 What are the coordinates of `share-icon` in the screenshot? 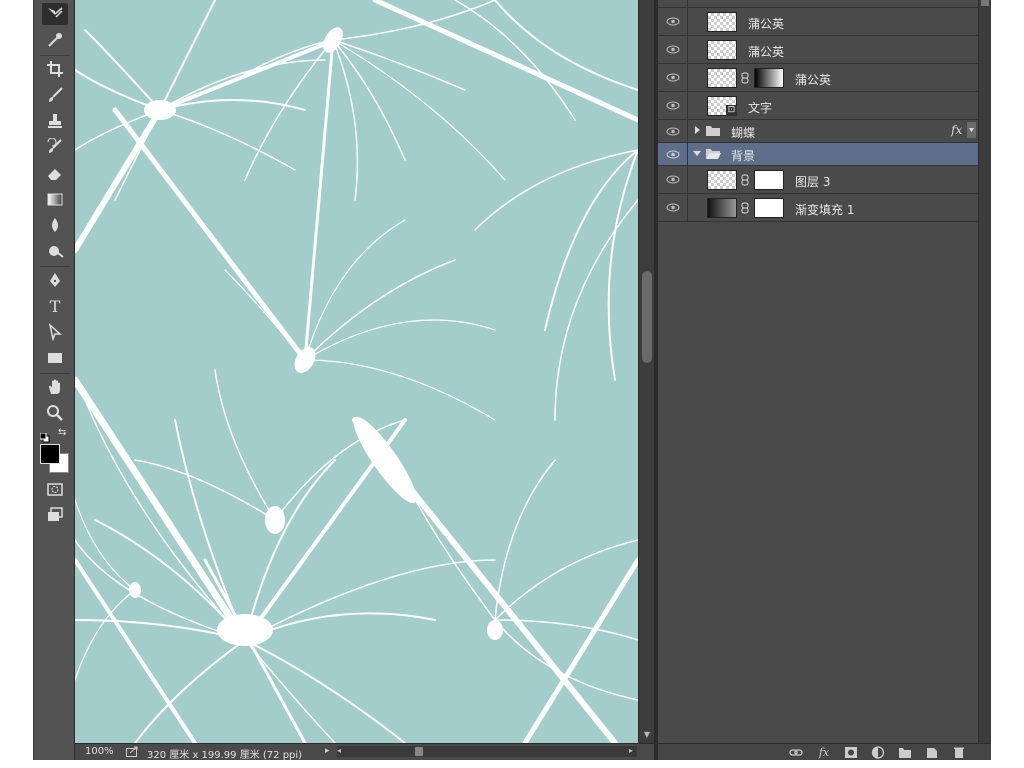 It's located at (132, 751).